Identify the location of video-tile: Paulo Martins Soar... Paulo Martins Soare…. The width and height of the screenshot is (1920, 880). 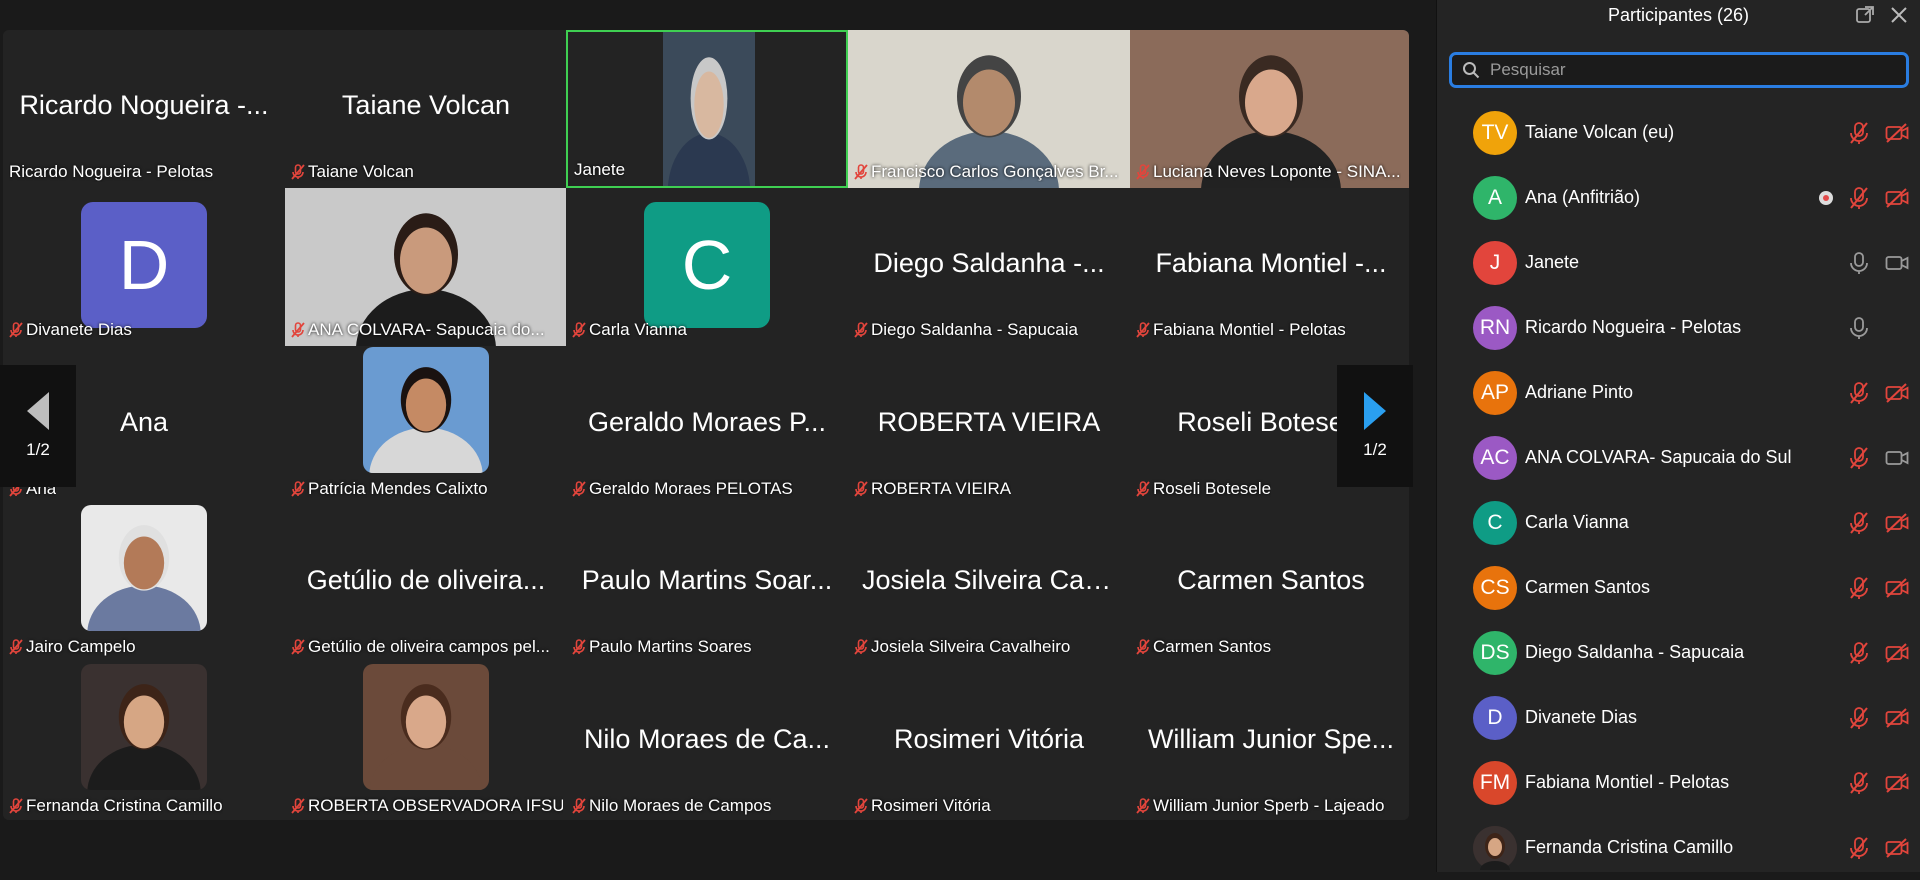
(707, 584).